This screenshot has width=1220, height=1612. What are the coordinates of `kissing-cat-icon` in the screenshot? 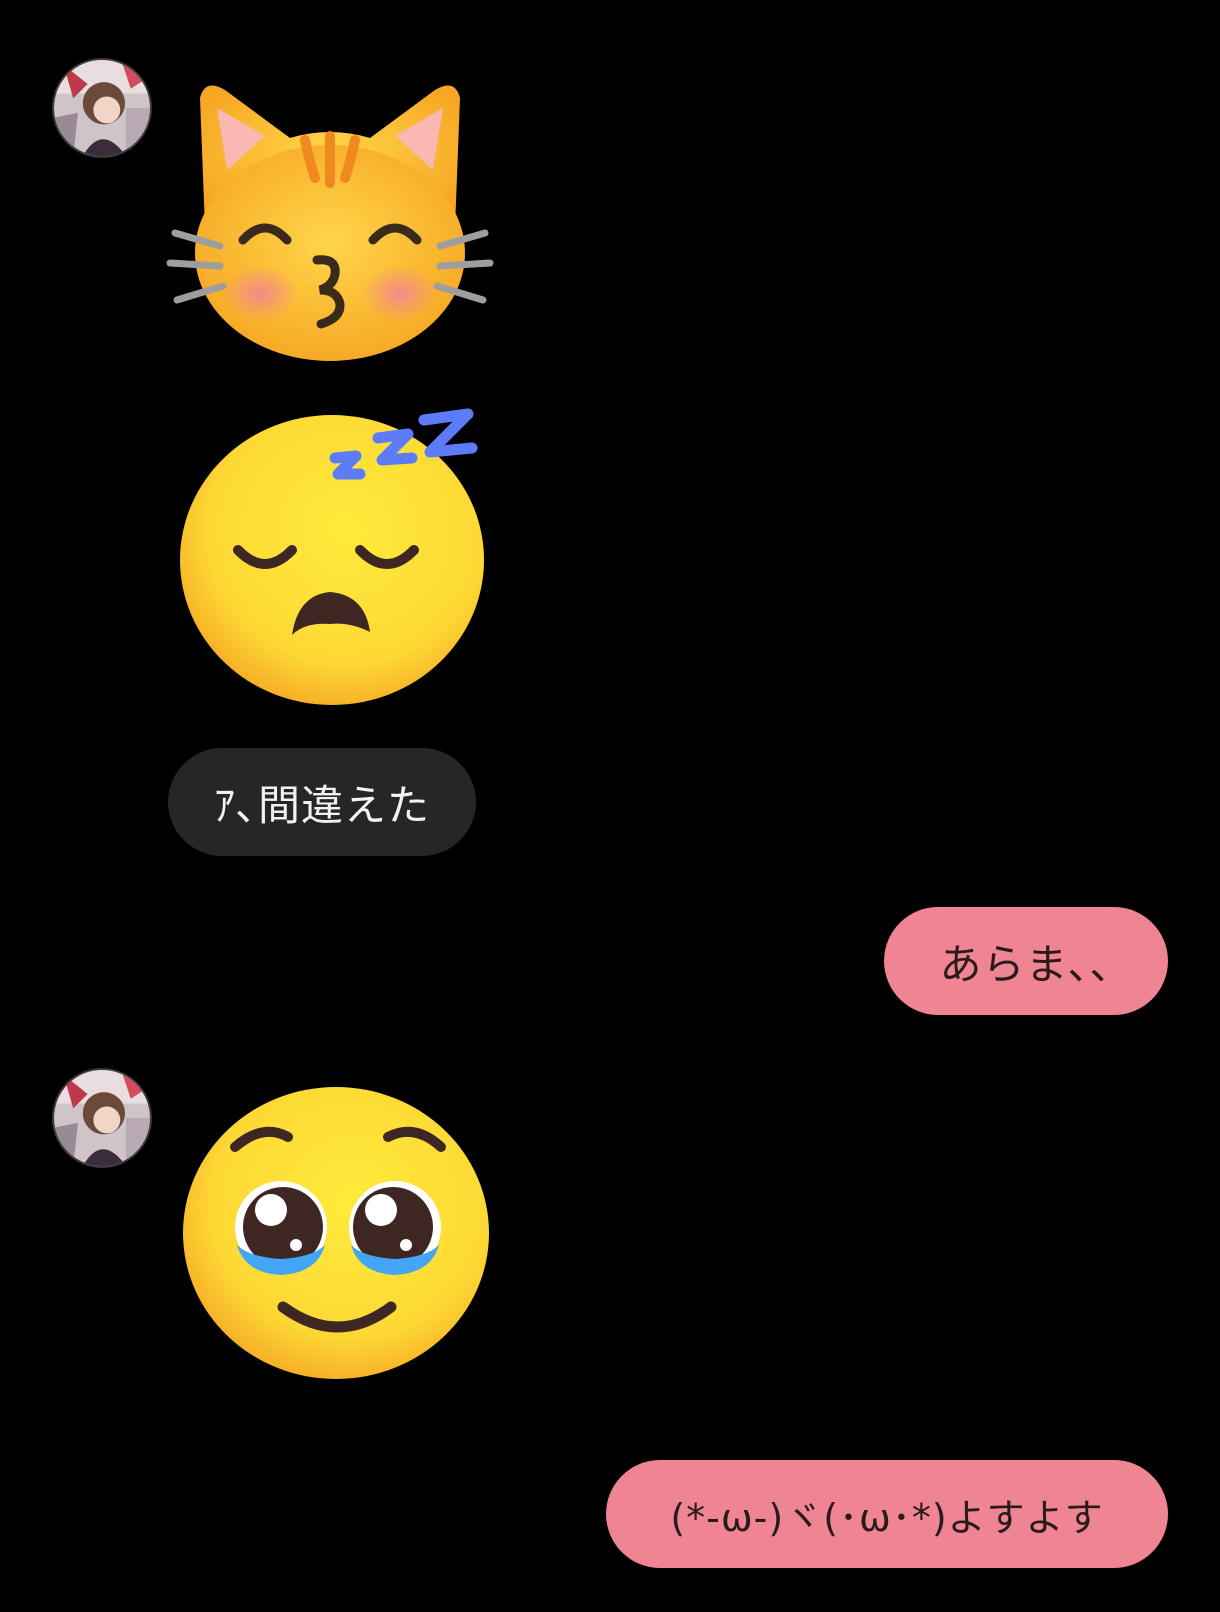 It's located at (330, 223).